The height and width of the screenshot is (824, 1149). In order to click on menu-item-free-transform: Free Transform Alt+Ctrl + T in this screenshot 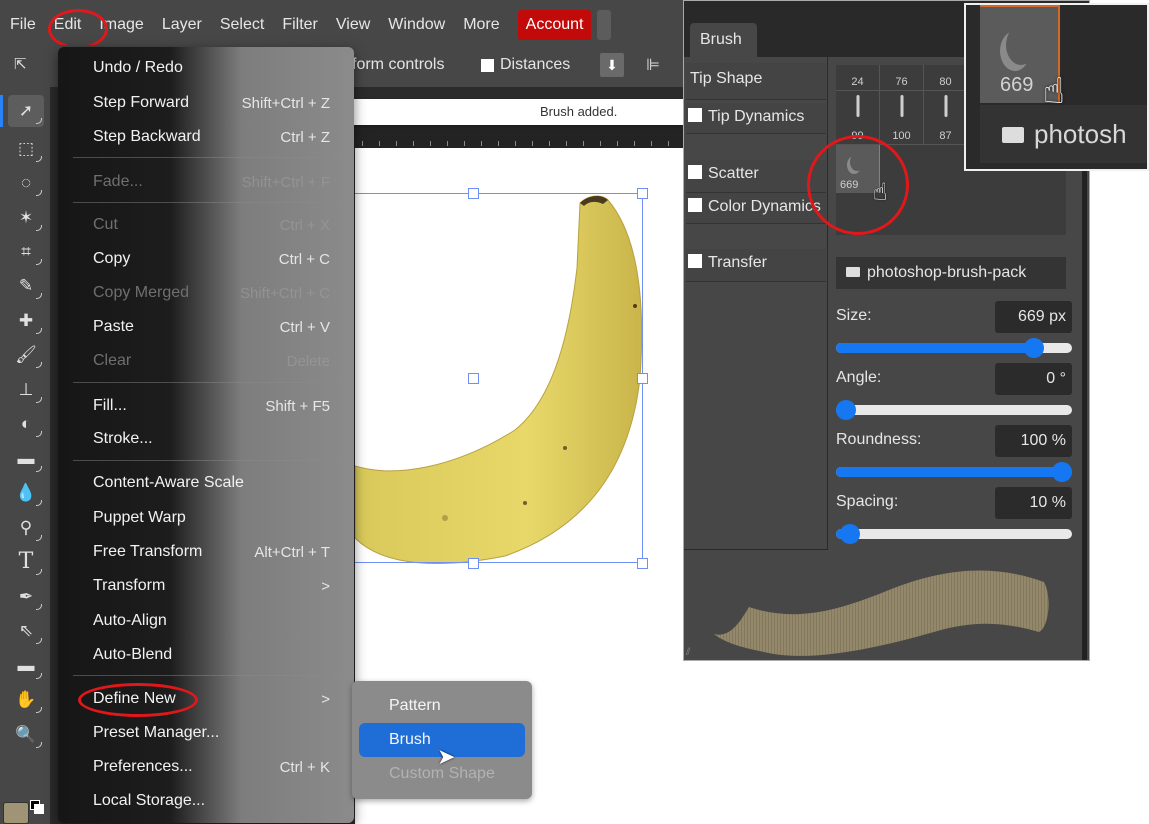, I will do `click(211, 552)`.